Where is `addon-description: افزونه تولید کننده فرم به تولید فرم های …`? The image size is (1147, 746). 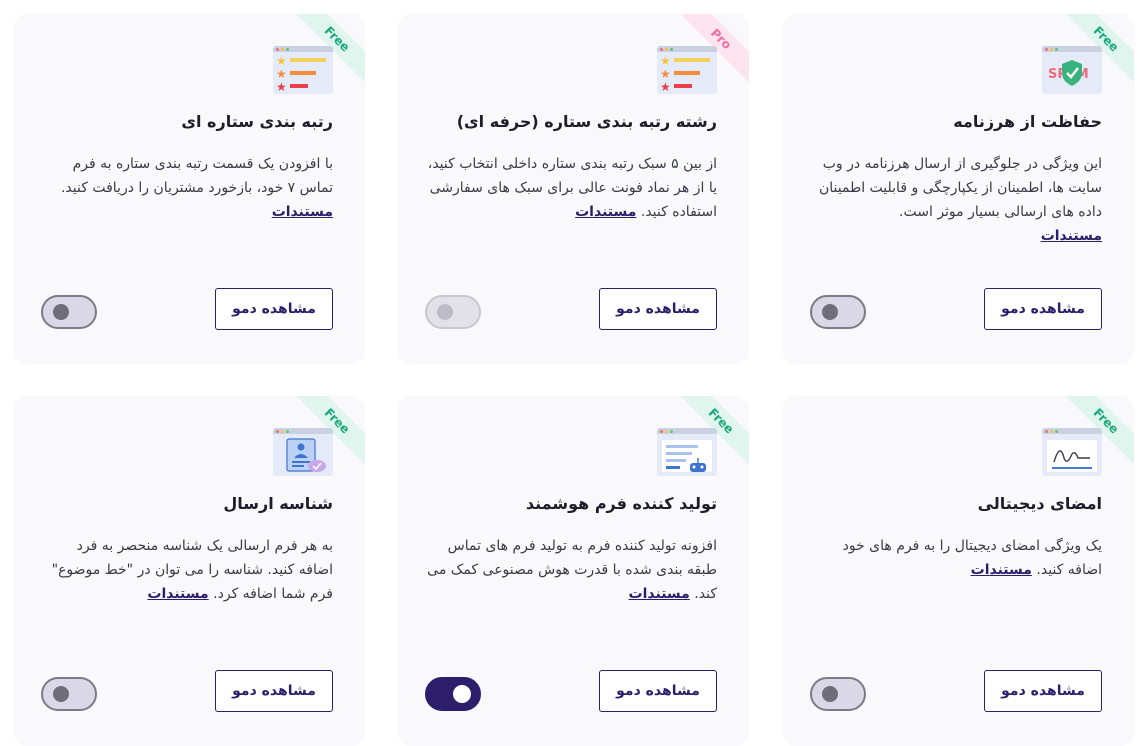 addon-description: افزونه تولید کننده فرم به تولید فرم های … is located at coordinates (572, 570).